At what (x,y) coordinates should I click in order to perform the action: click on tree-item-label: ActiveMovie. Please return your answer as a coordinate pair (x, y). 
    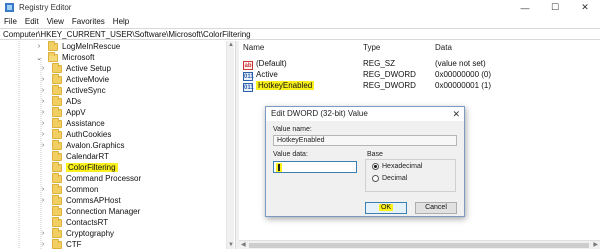
    Looking at the image, I should click on (88, 79).